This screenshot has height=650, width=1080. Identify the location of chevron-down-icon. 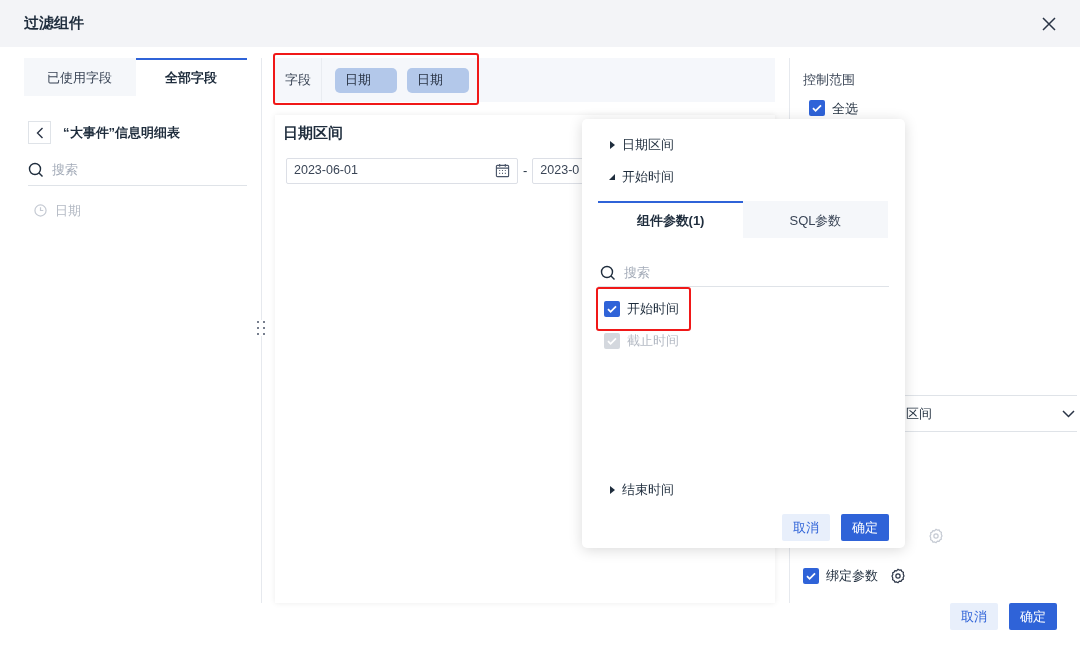
(1068, 413).